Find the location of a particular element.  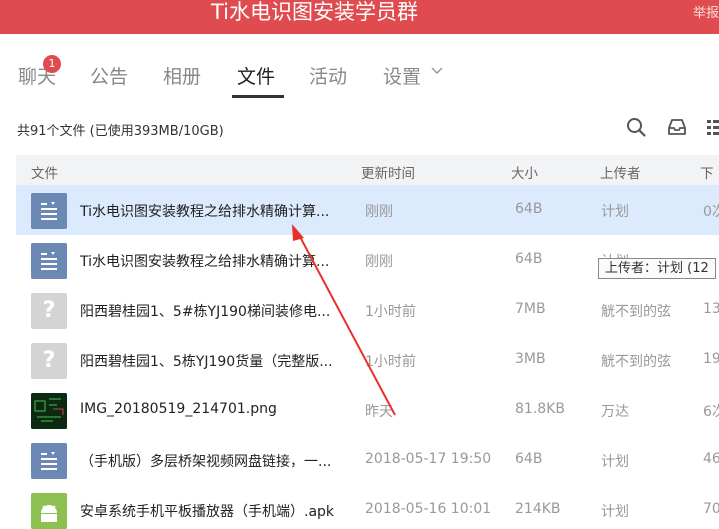

file-downloads: 0次 is located at coordinates (711, 212).